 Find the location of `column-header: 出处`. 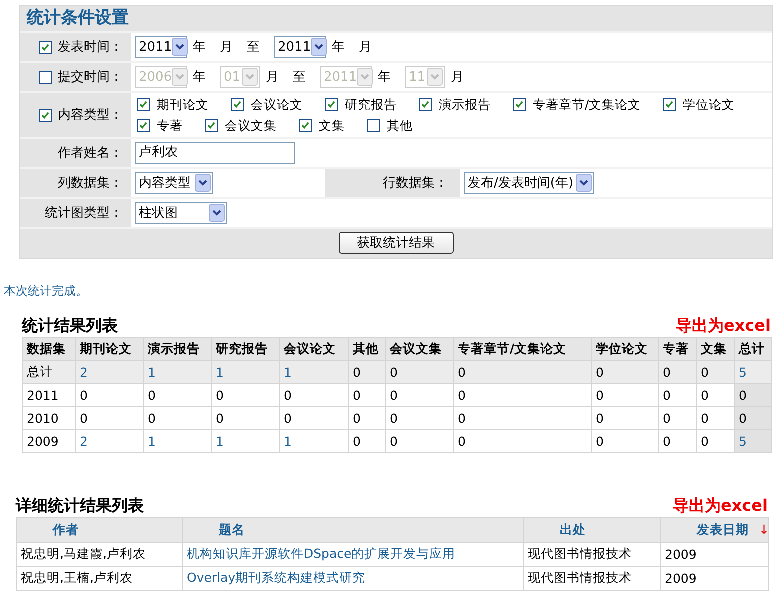

column-header: 出处 is located at coordinates (592, 530).